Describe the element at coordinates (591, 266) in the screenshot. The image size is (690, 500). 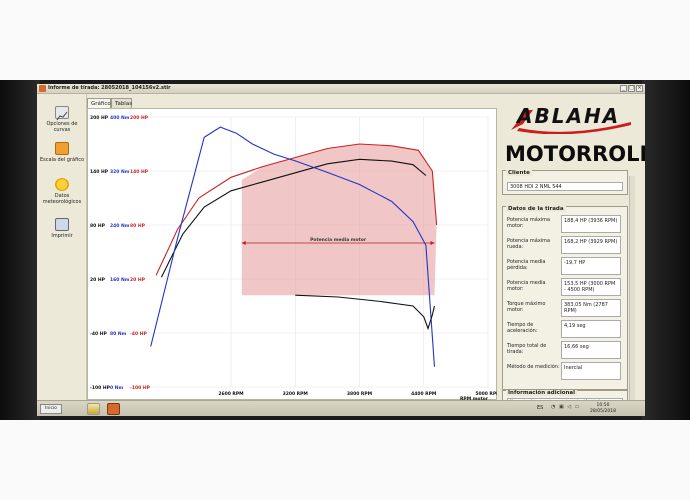
I see `avg-loss-power-value: -19,7 HP` at that location.